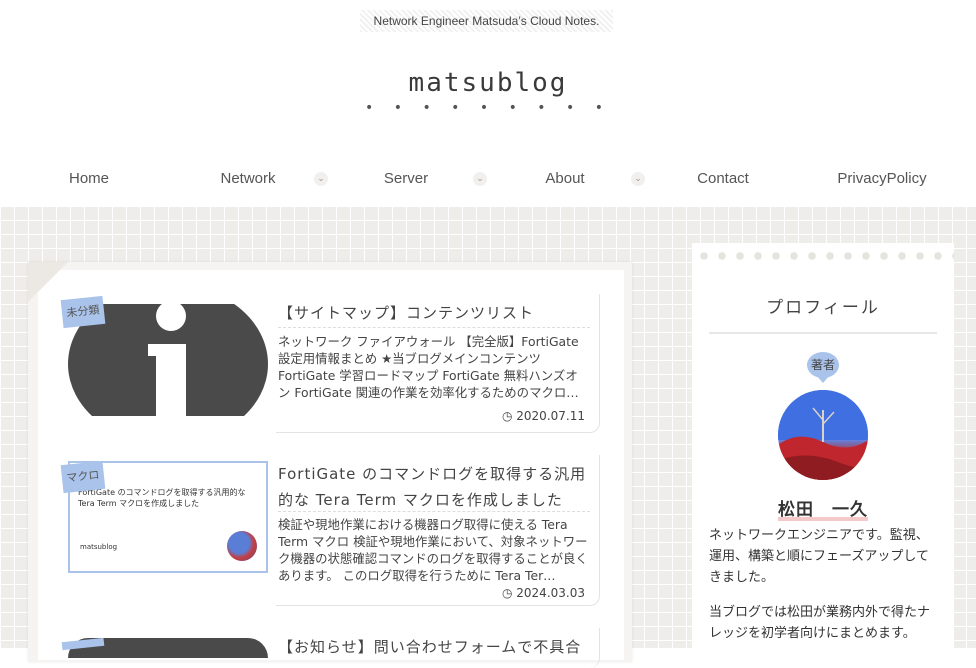  I want to click on post-title: 【サイトマップ】コンテンツリスト, so click(437, 313).